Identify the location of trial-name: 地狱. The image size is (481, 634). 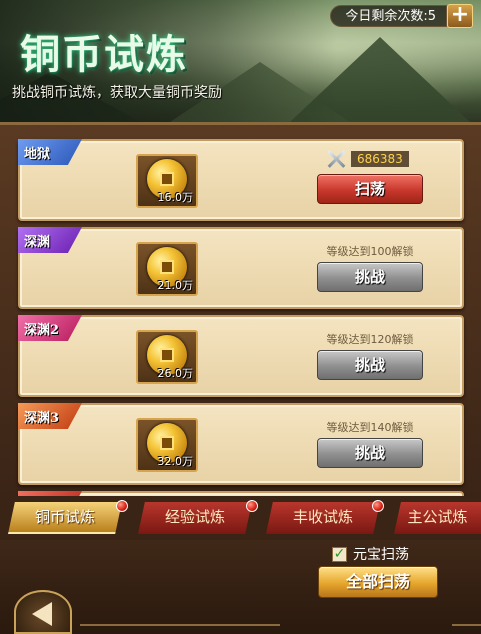
(37, 154).